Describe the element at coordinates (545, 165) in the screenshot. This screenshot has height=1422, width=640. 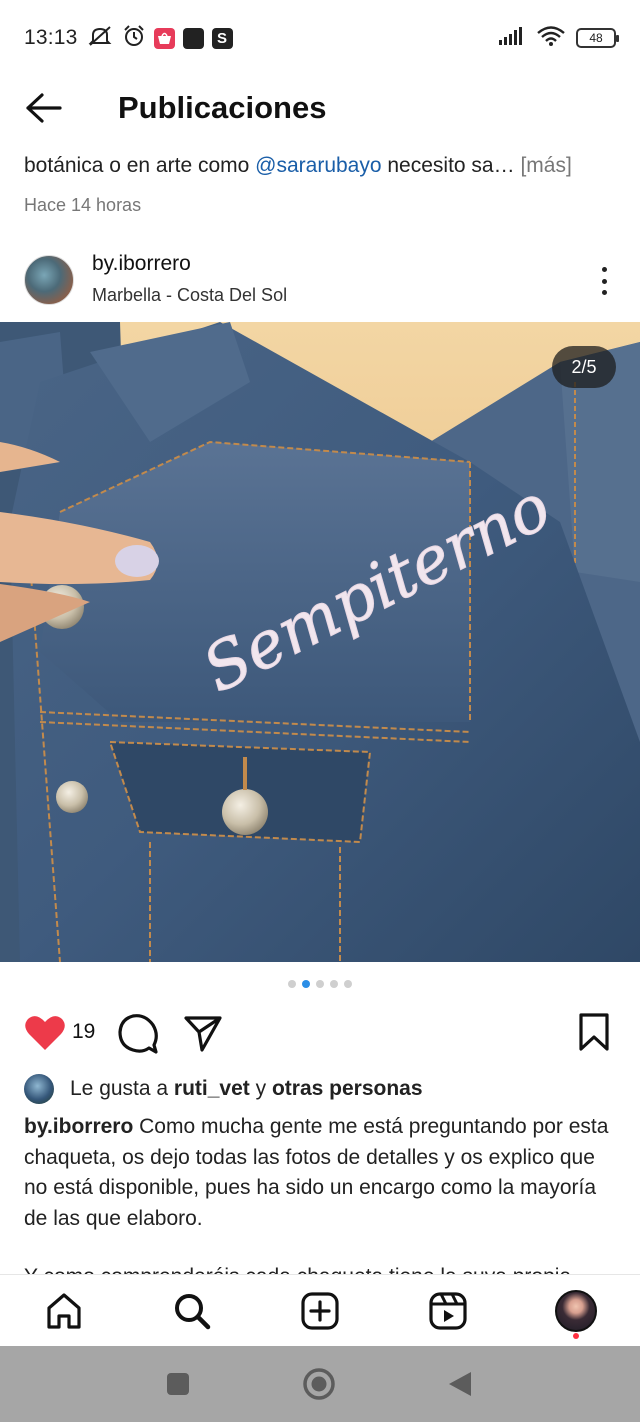
I see `more-link: [más]` at that location.